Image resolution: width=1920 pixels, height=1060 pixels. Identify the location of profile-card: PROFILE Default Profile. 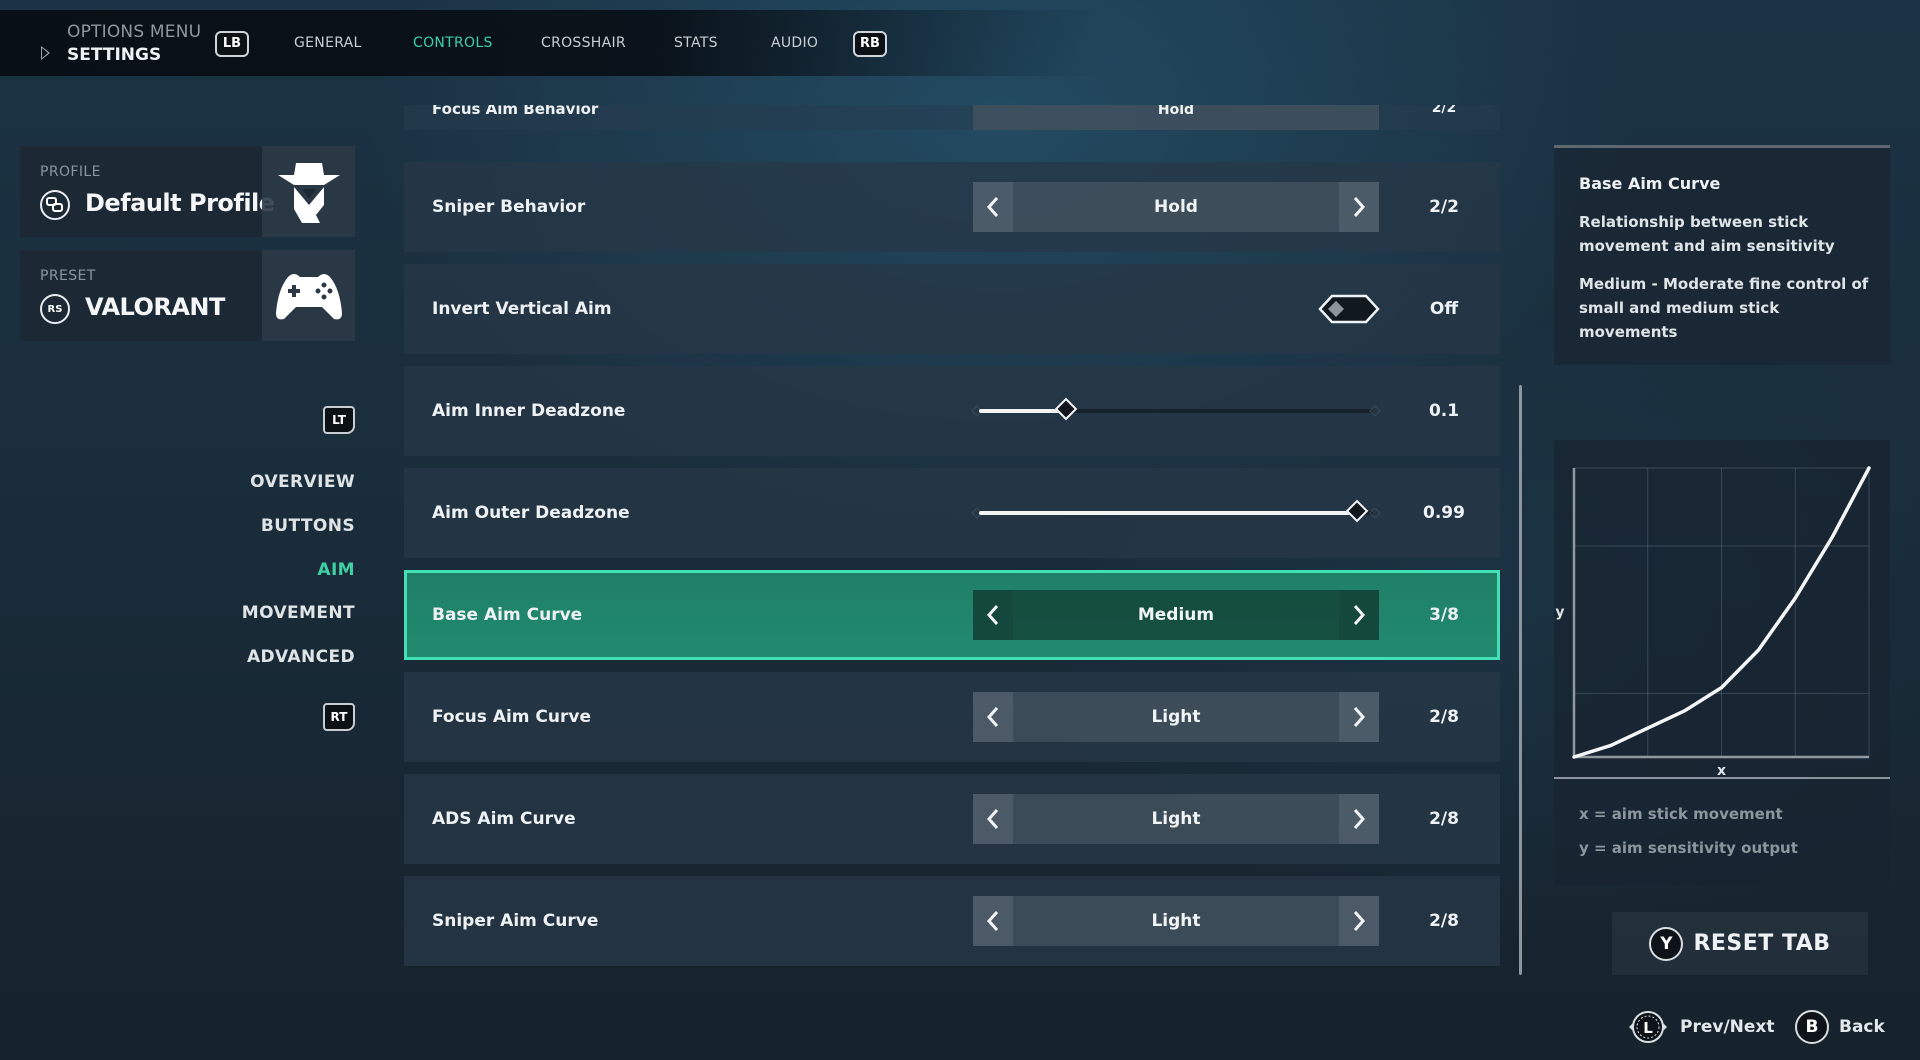
(187, 191).